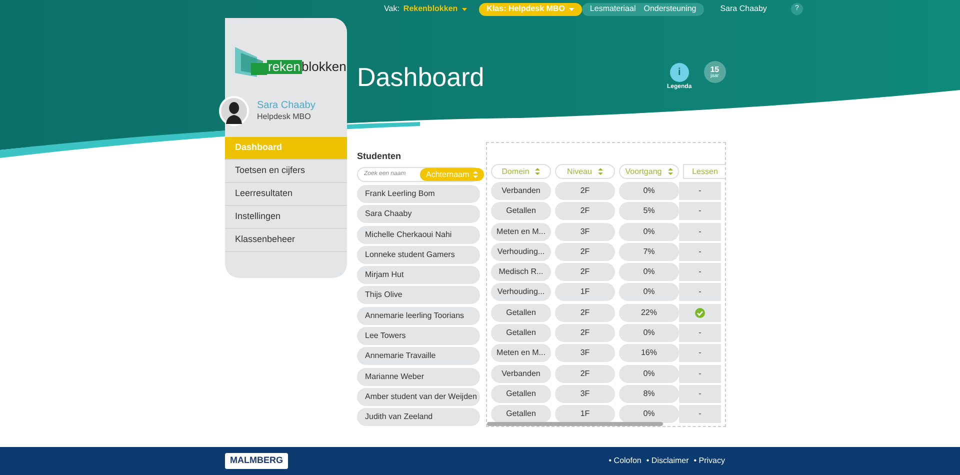 The height and width of the screenshot is (475, 960). I want to click on footer-link: • Colofon, so click(625, 461).